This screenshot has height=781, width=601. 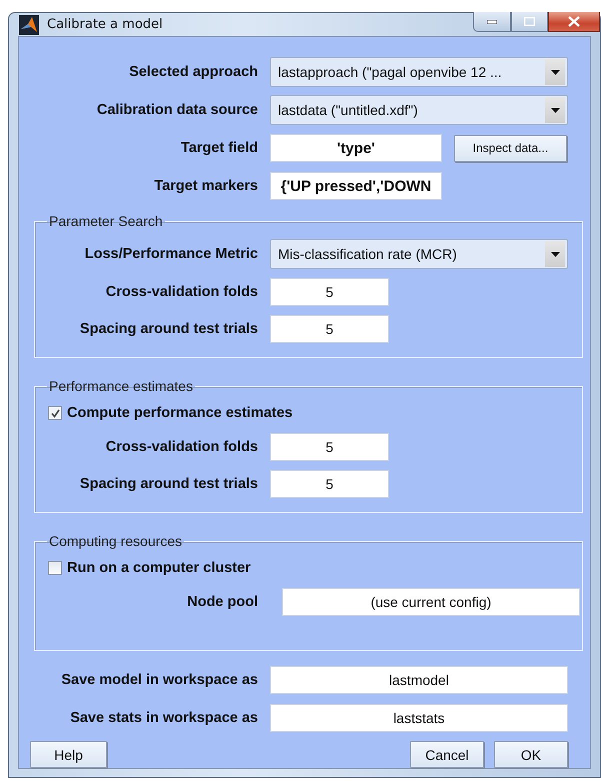 What do you see at coordinates (447, 754) in the screenshot?
I see `cancel-button: Cancel` at bounding box center [447, 754].